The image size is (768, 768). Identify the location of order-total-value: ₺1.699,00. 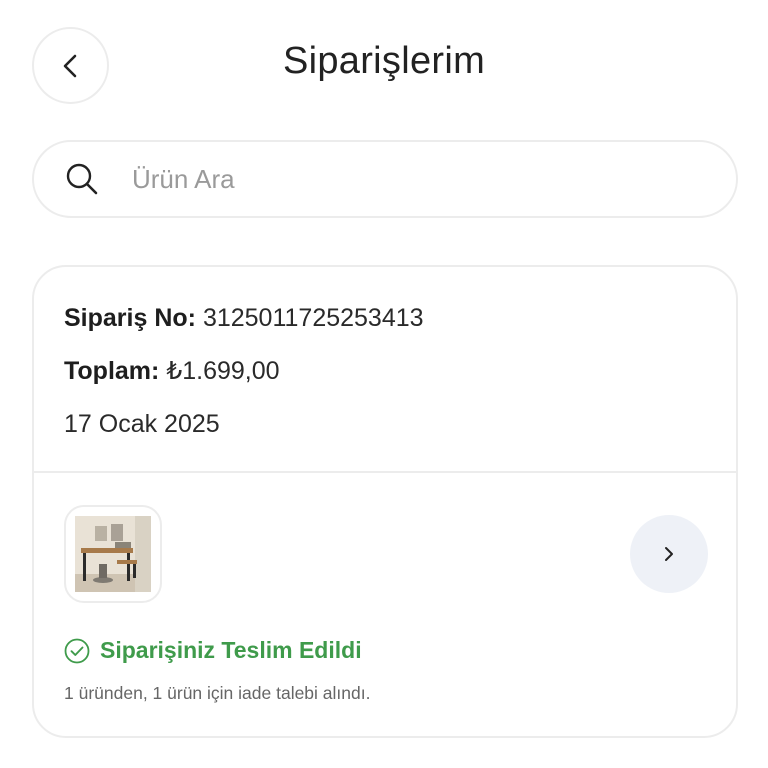
(223, 371).